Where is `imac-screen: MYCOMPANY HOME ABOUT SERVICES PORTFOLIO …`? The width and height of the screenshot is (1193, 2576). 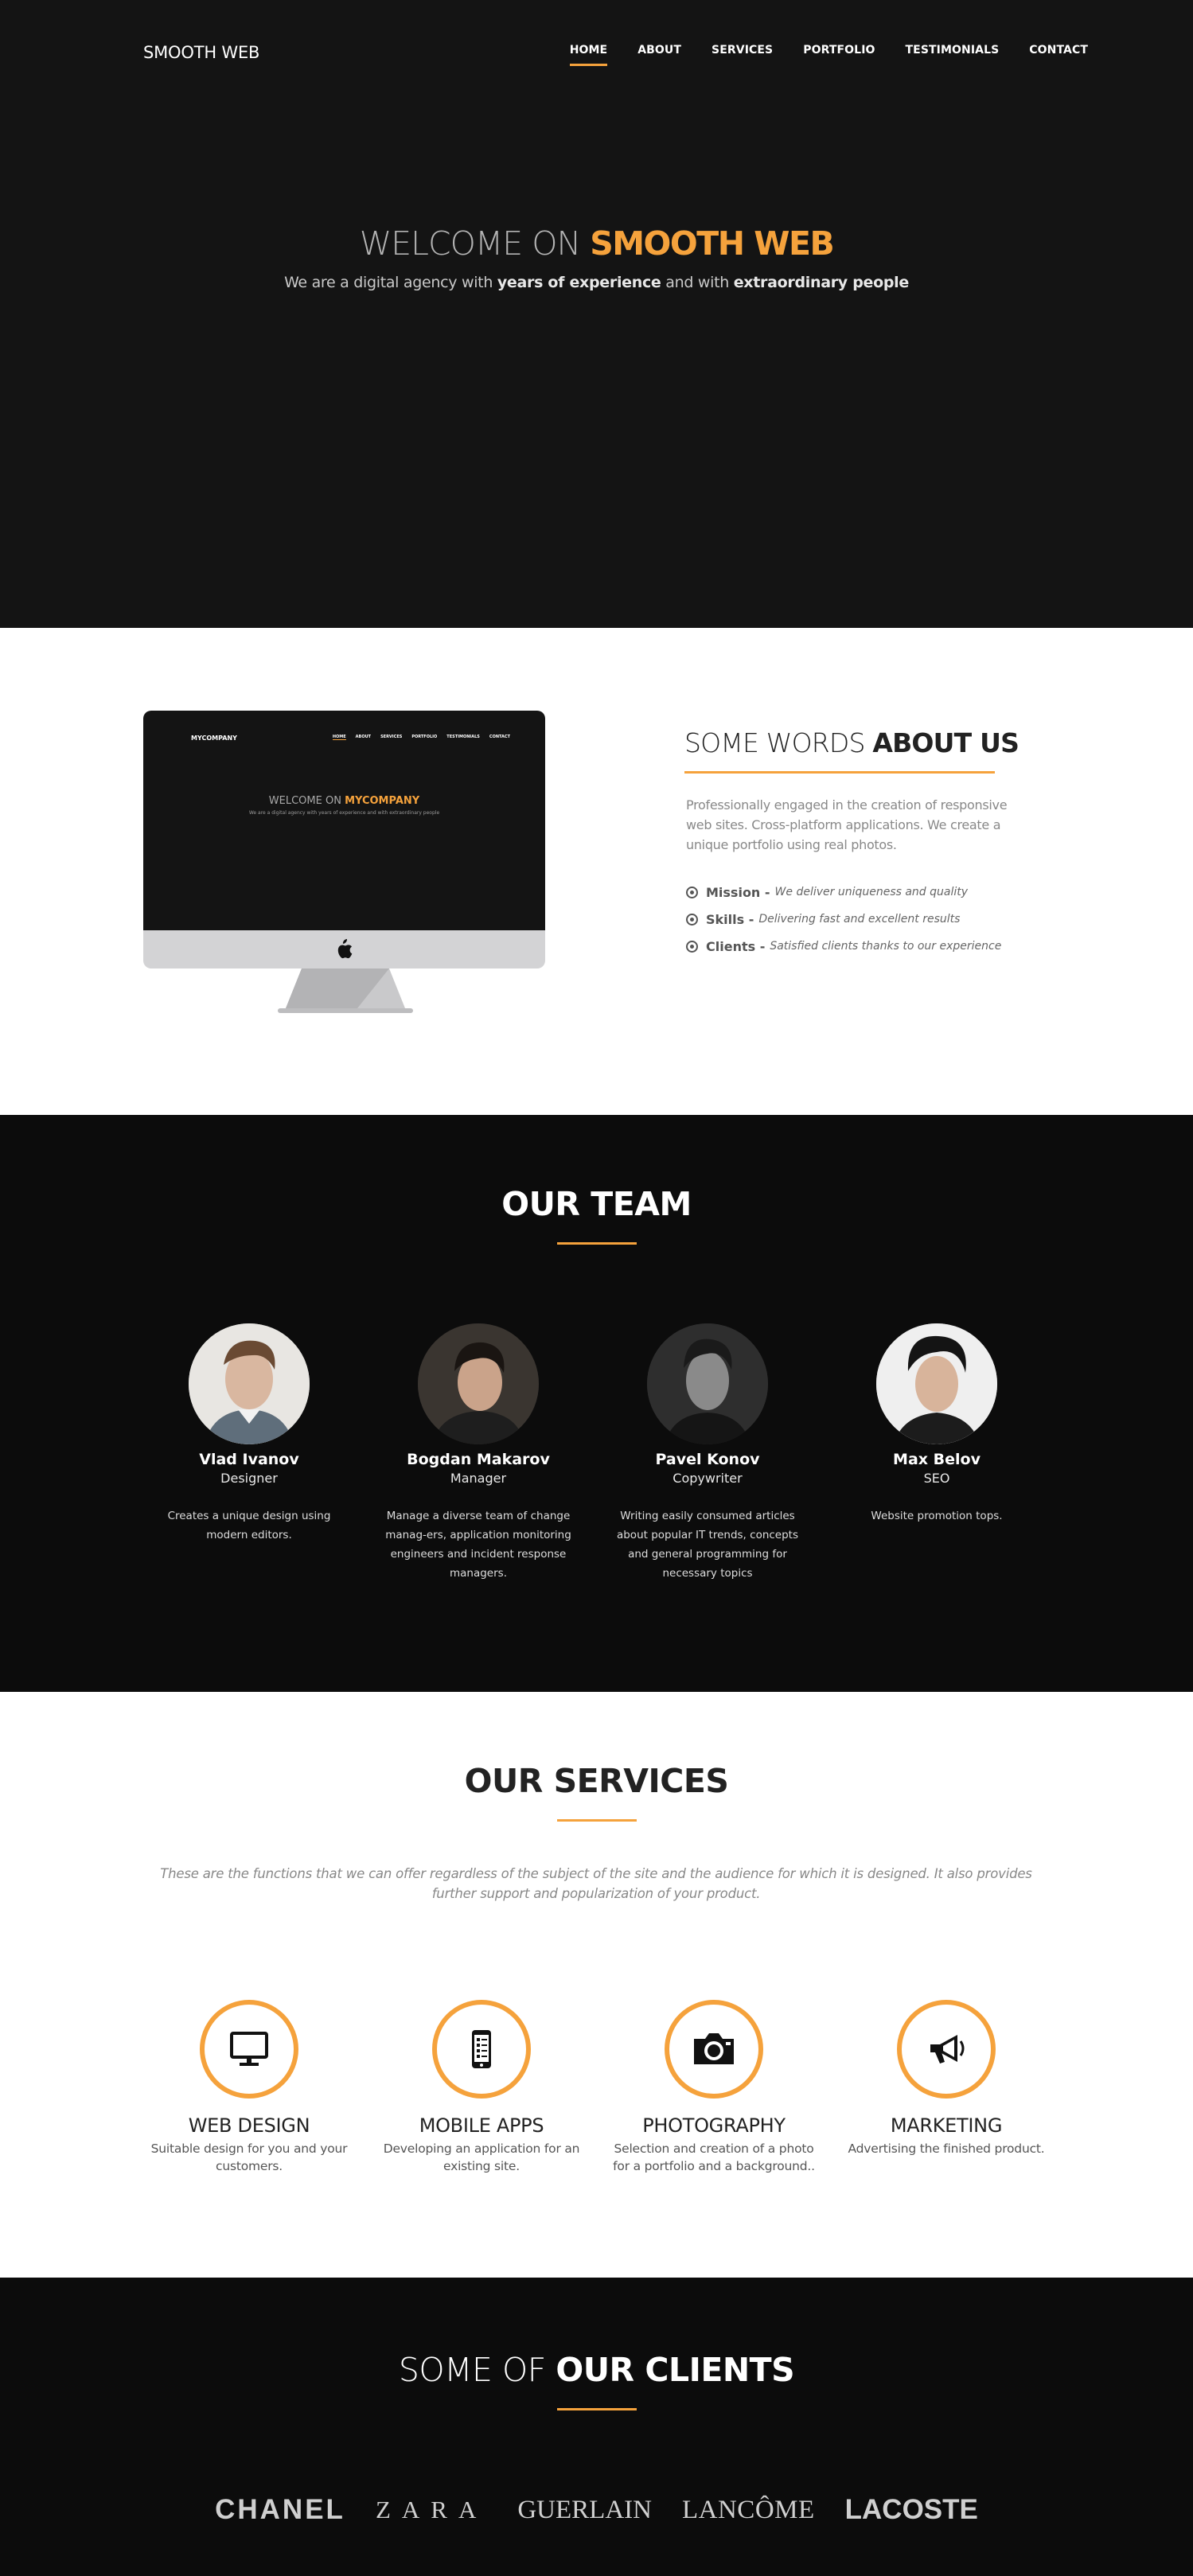 imac-screen: MYCOMPANY HOME ABOUT SERVICES PORTFOLIO … is located at coordinates (344, 820).